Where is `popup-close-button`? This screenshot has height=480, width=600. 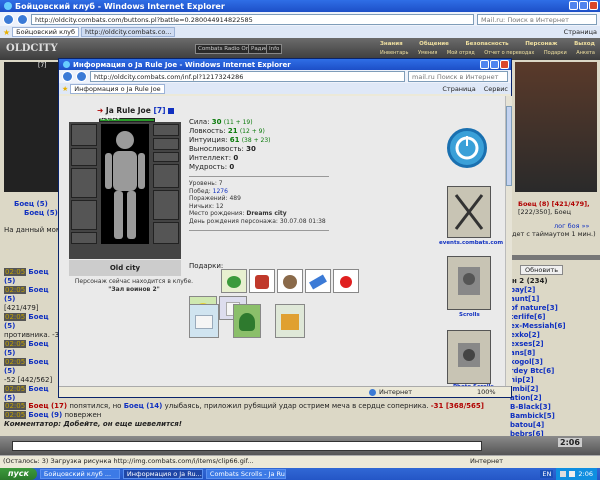
popup-close-button is located at coordinates (504, 64).